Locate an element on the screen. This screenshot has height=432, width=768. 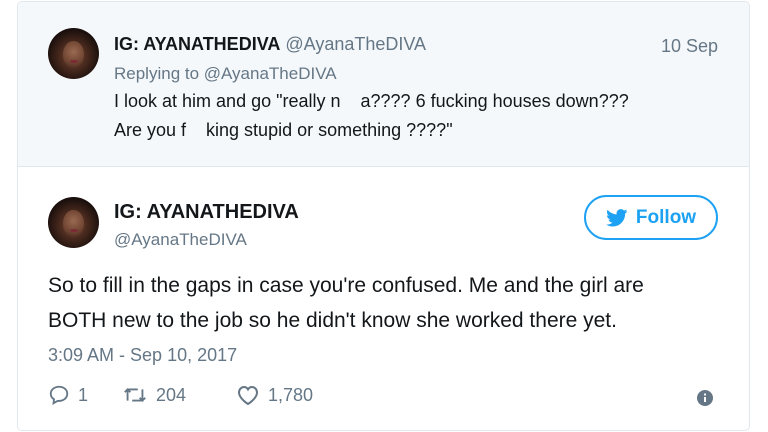
follow-label: Follow is located at coordinates (666, 217).